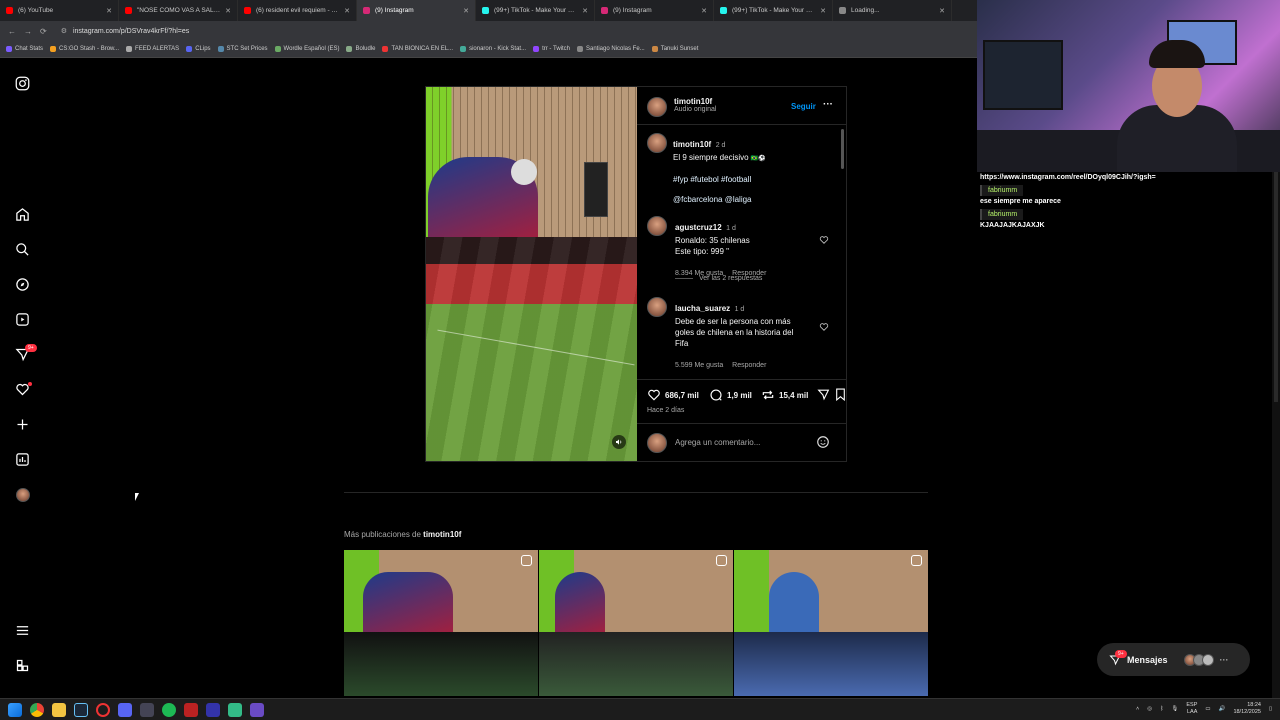 The width and height of the screenshot is (1280, 720). What do you see at coordinates (15, 709) in the screenshot?
I see `windows-start-icon` at bounding box center [15, 709].